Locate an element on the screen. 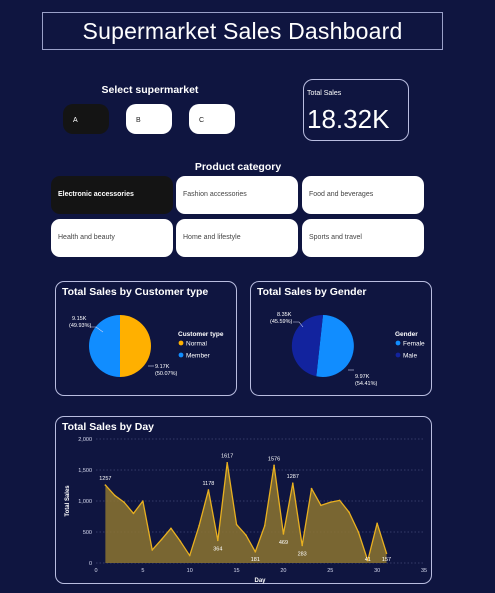  legend-label-female: Female is located at coordinates (414, 344).